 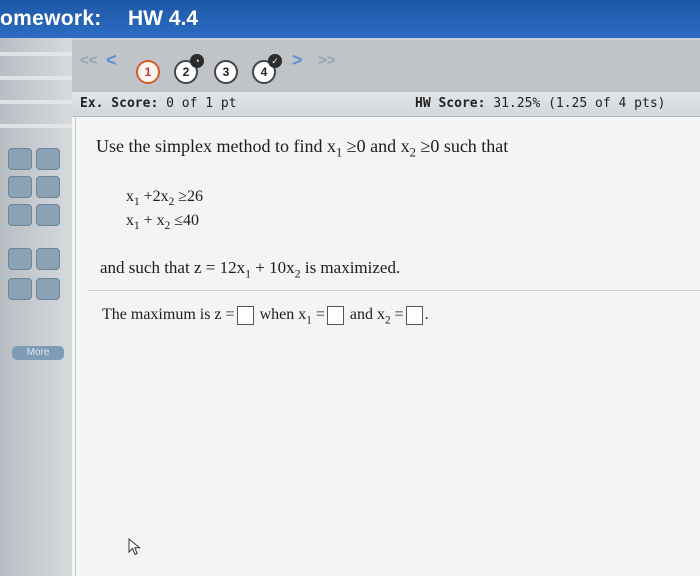 What do you see at coordinates (36, 307) in the screenshot?
I see `left-toolbar: More` at bounding box center [36, 307].